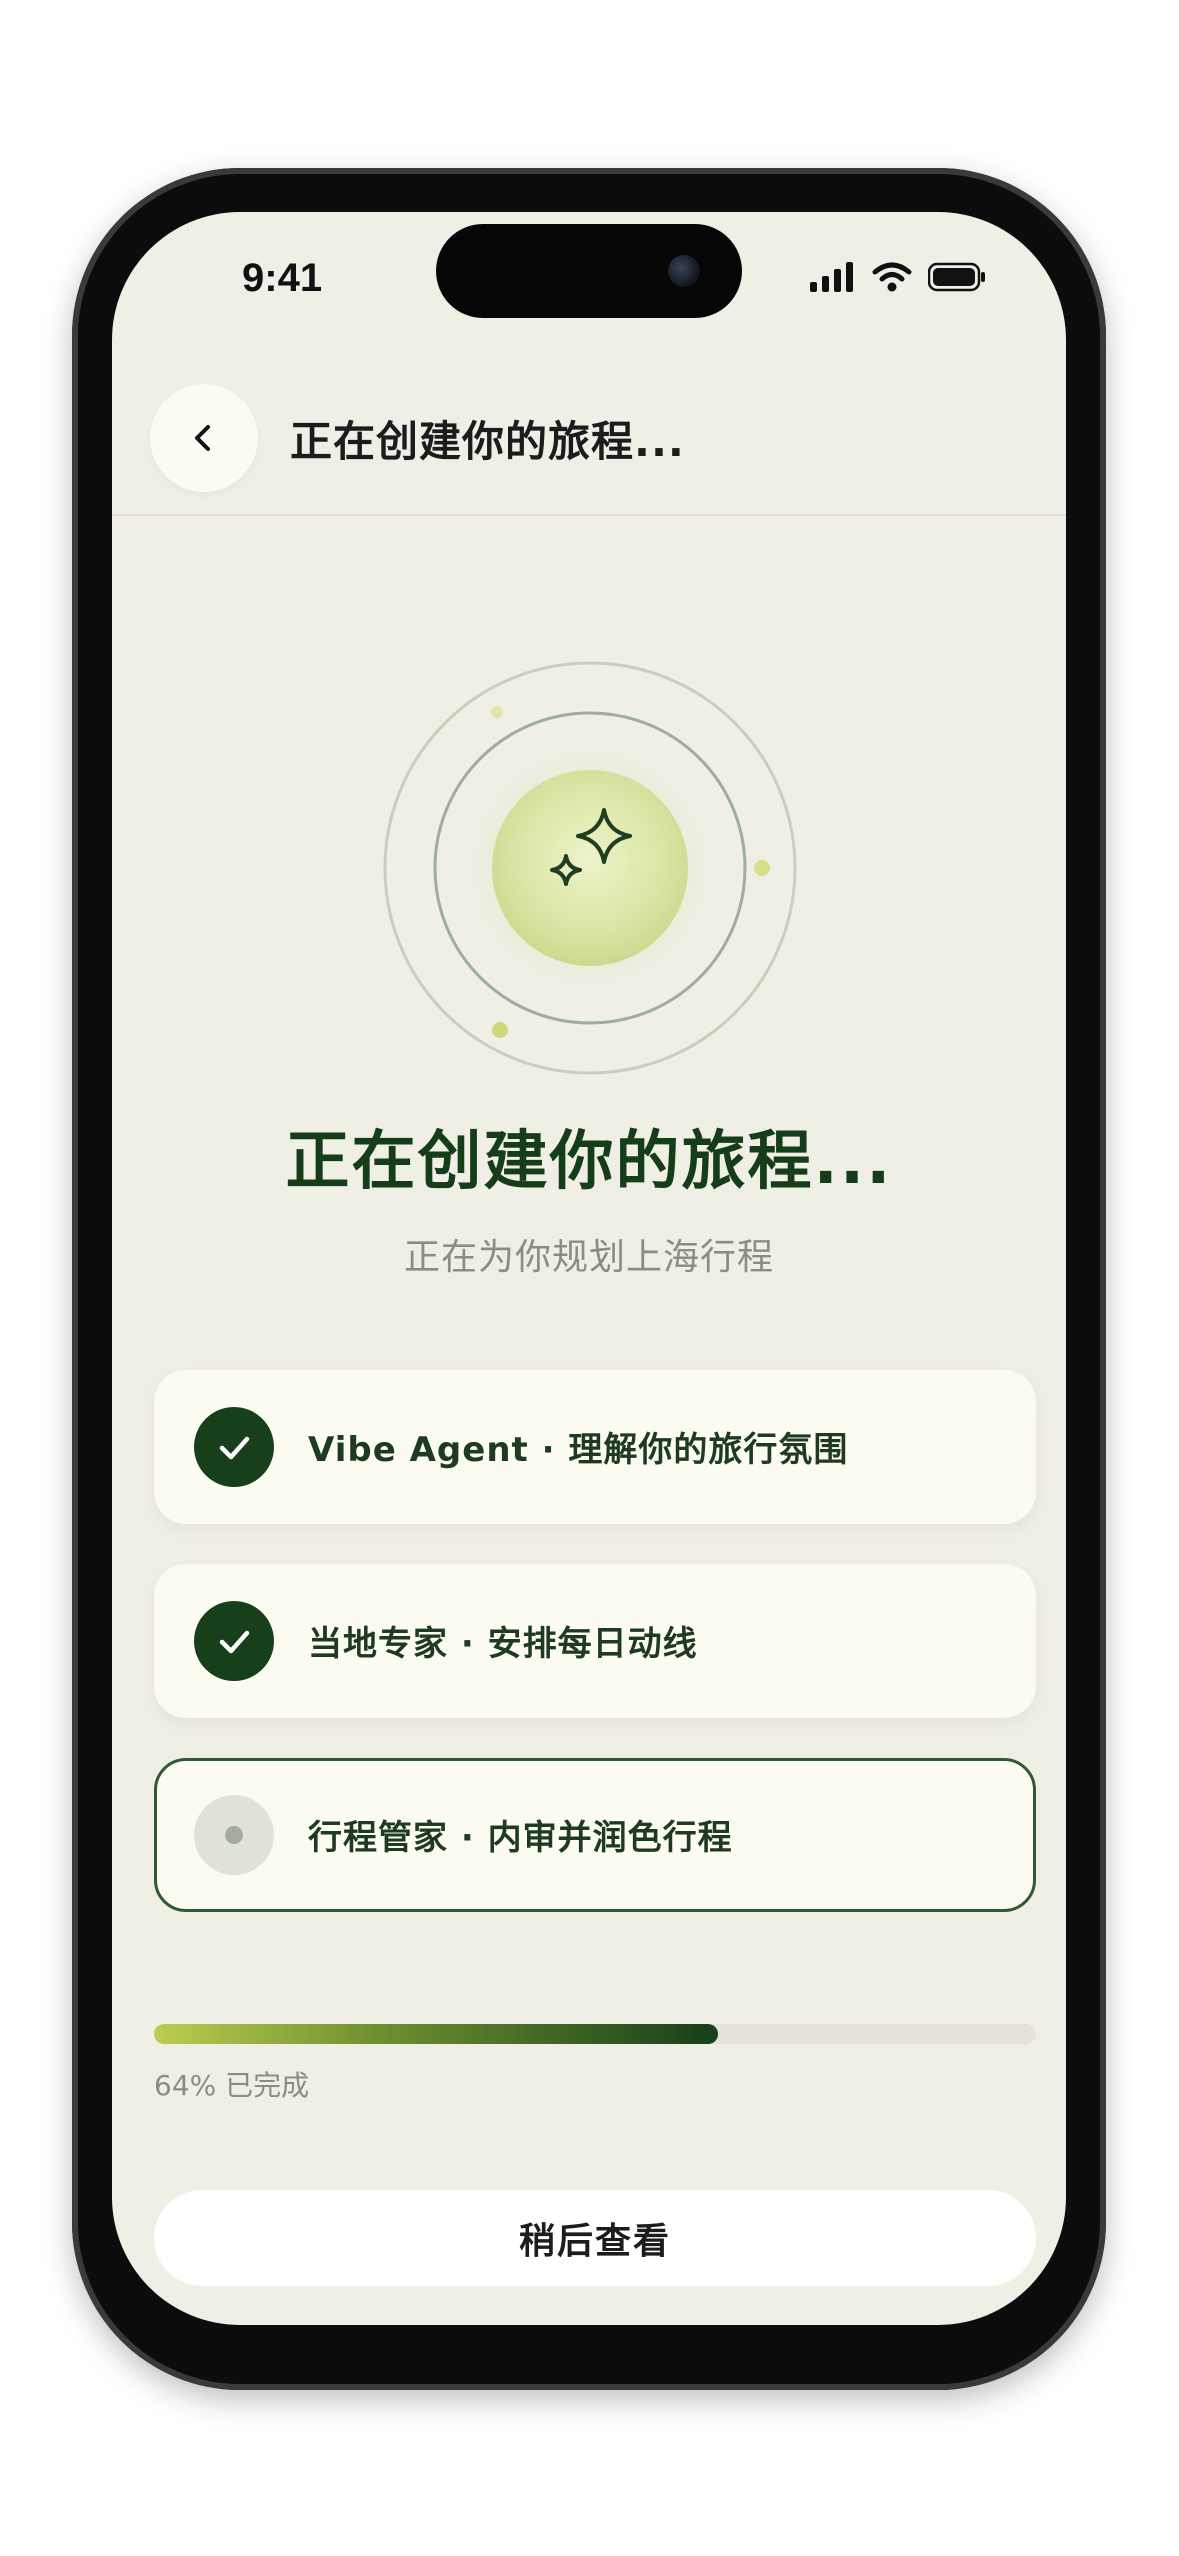  I want to click on hero-subtitle: 正在为你规划上海行程, so click(588, 1257).